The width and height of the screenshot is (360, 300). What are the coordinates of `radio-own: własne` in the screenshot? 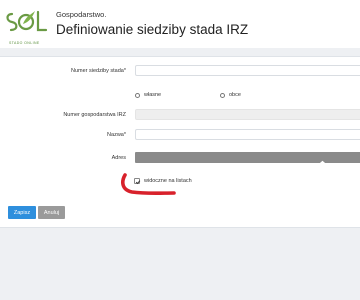 It's located at (148, 95).